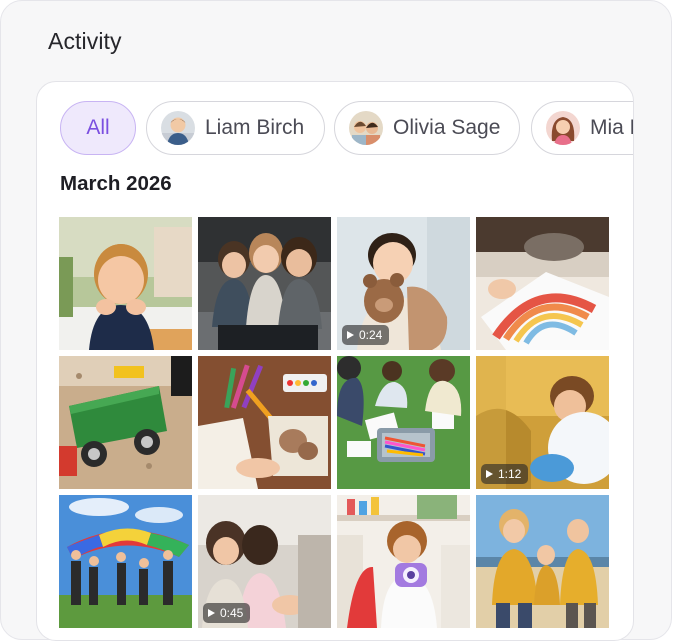 The image size is (674, 641). I want to click on video-duration: 0:24, so click(371, 335).